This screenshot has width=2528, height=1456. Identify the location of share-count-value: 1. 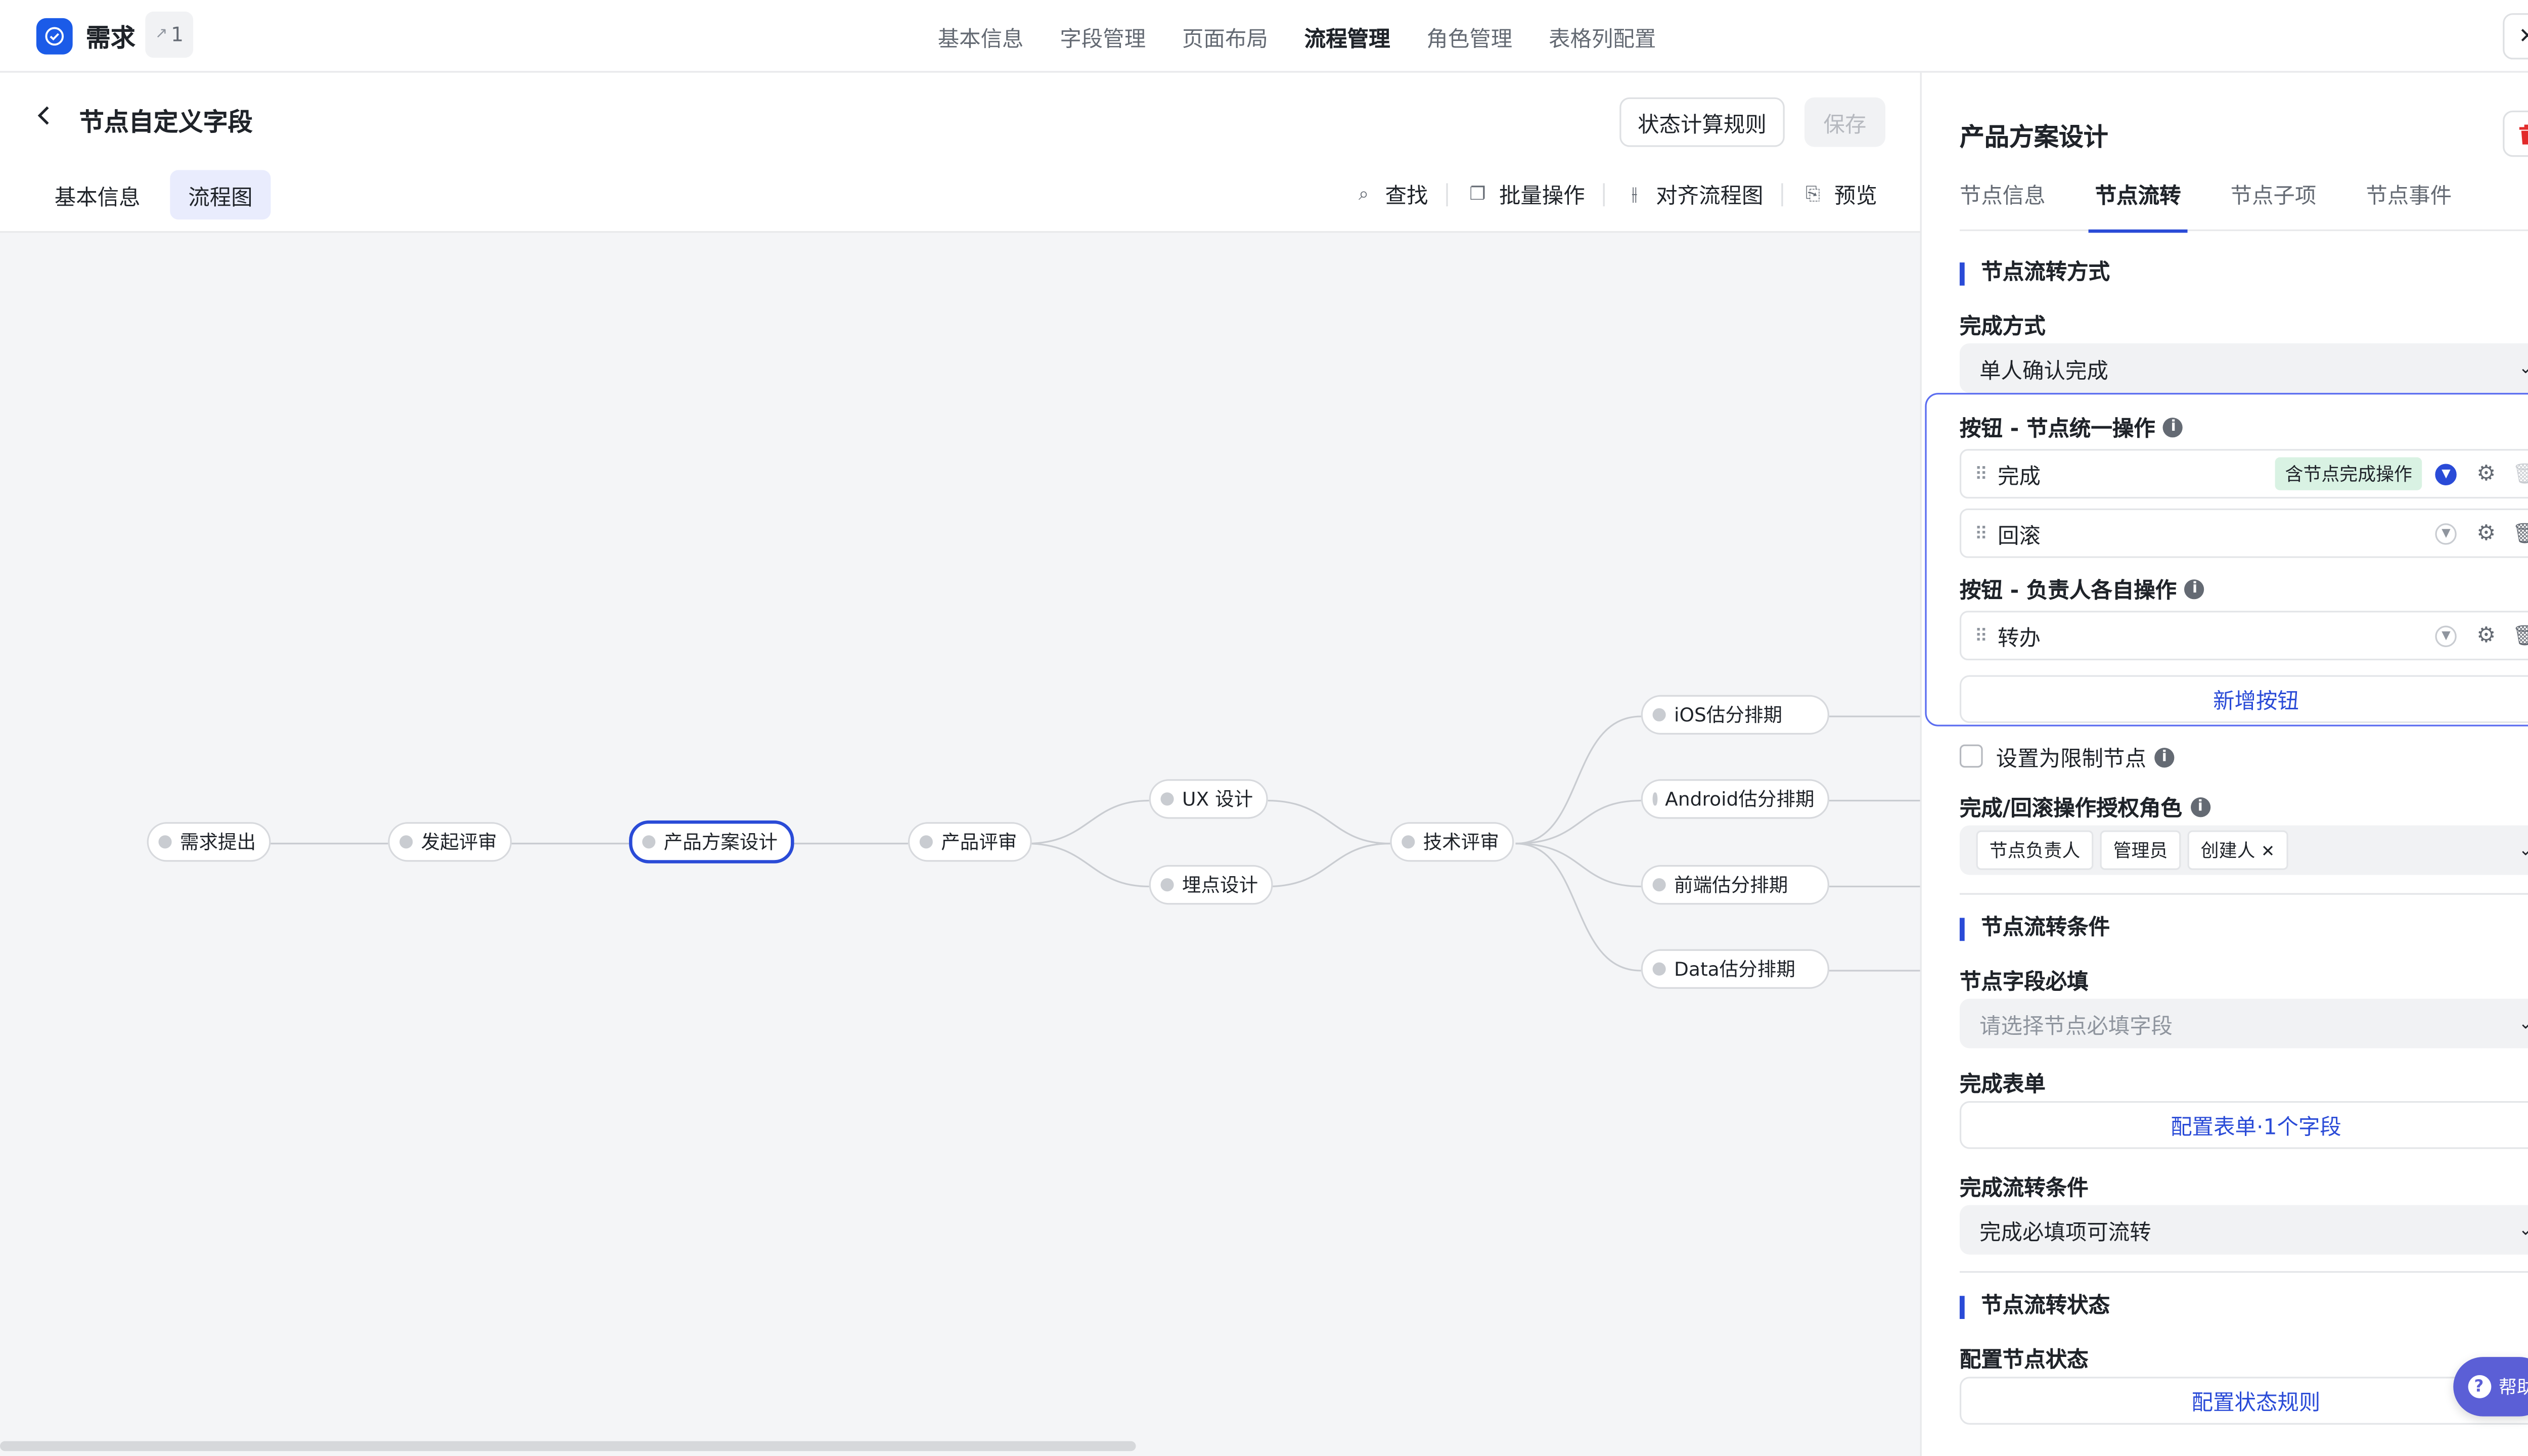
(178, 35).